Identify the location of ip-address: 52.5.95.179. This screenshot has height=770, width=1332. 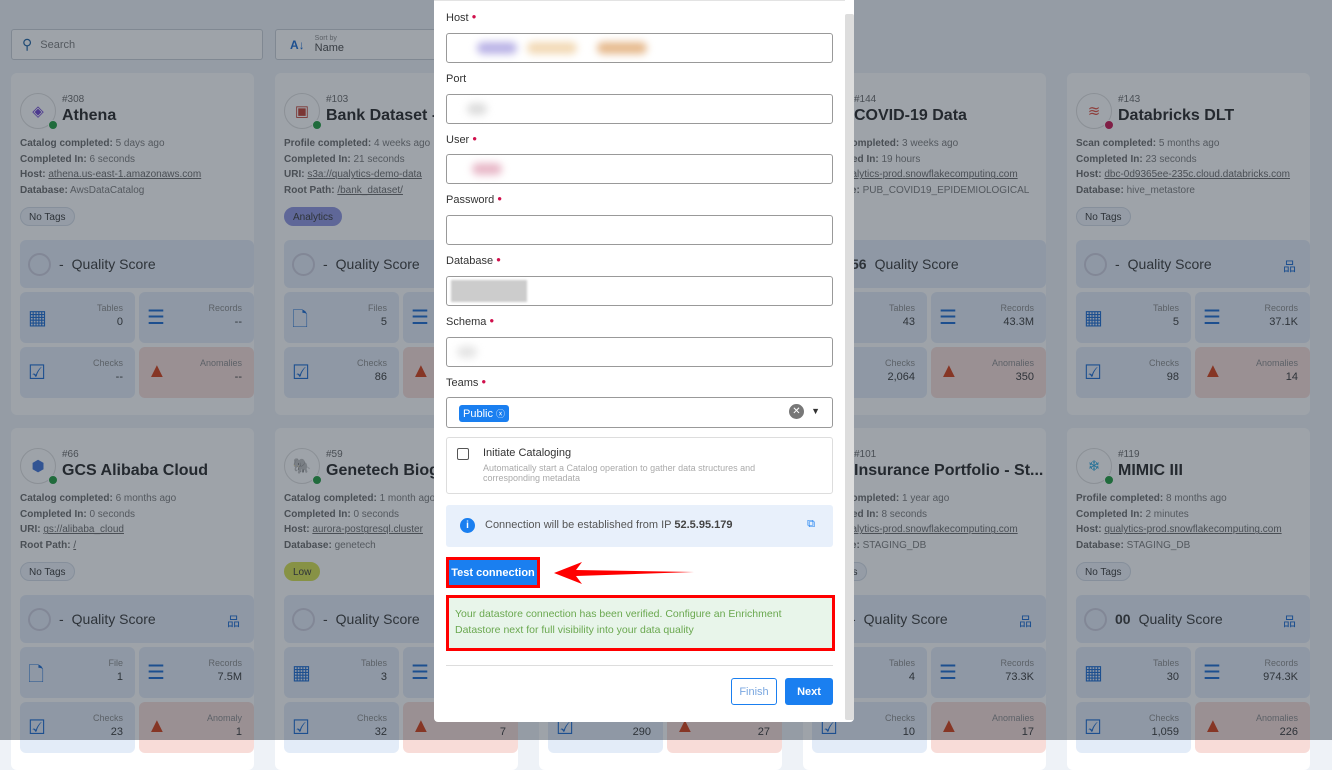
(703, 525).